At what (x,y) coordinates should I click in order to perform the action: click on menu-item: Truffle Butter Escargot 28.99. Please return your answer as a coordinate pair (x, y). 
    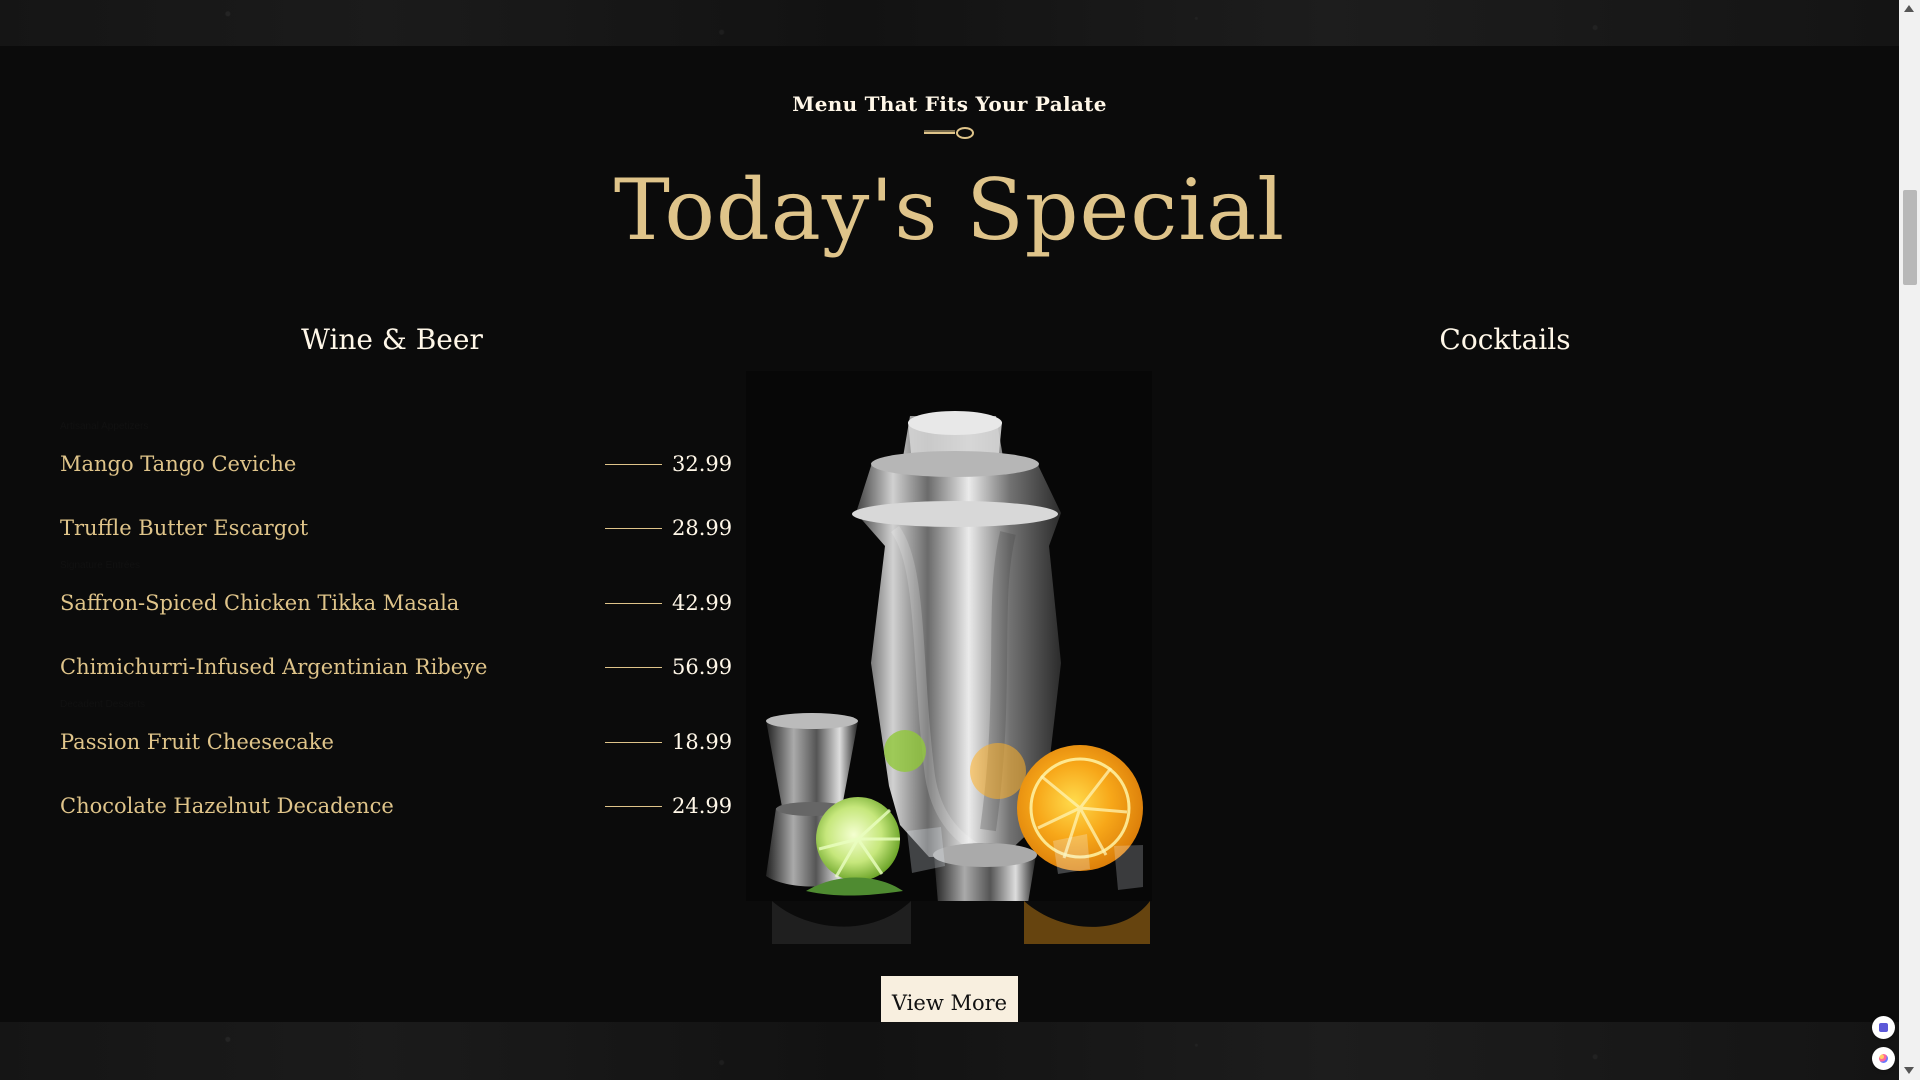
    Looking at the image, I should click on (396, 528).